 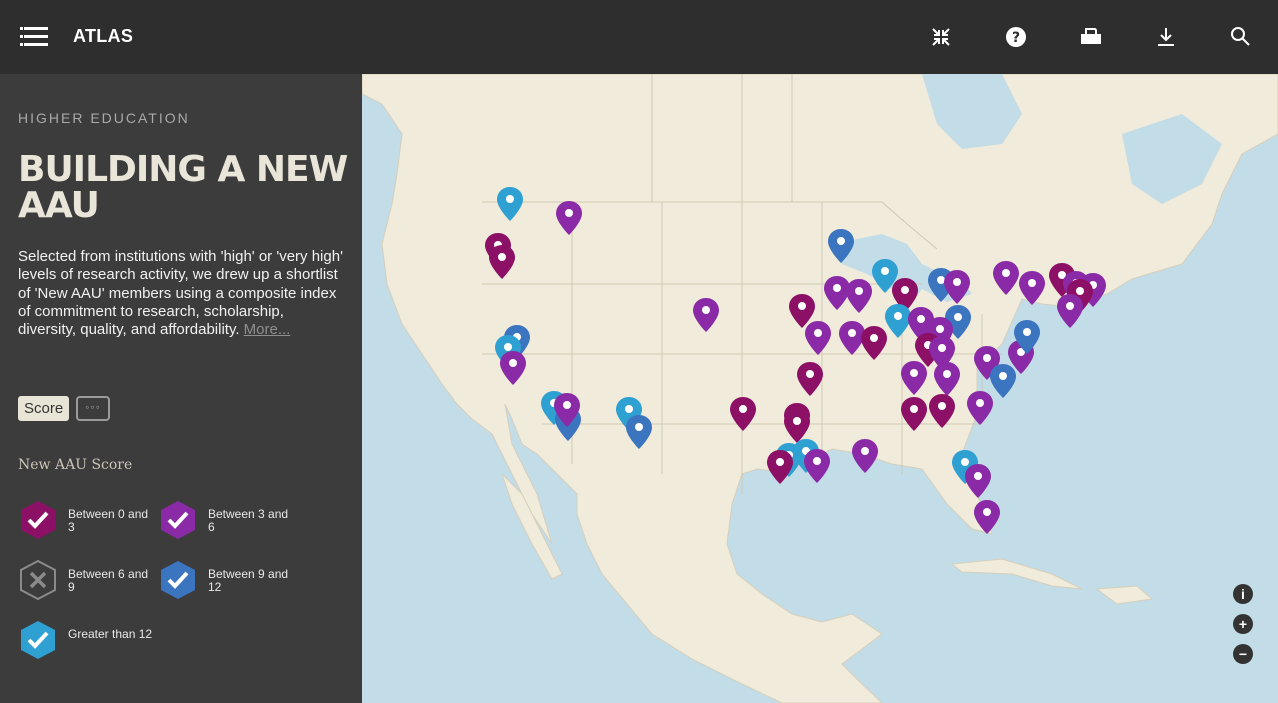 I want to click on legend-label: Greater than 12, so click(x=110, y=634).